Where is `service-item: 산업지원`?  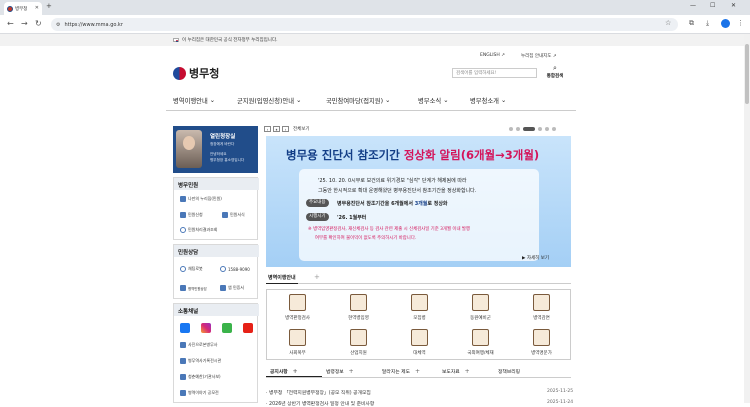 service-item: 산업지원 is located at coordinates (358, 342).